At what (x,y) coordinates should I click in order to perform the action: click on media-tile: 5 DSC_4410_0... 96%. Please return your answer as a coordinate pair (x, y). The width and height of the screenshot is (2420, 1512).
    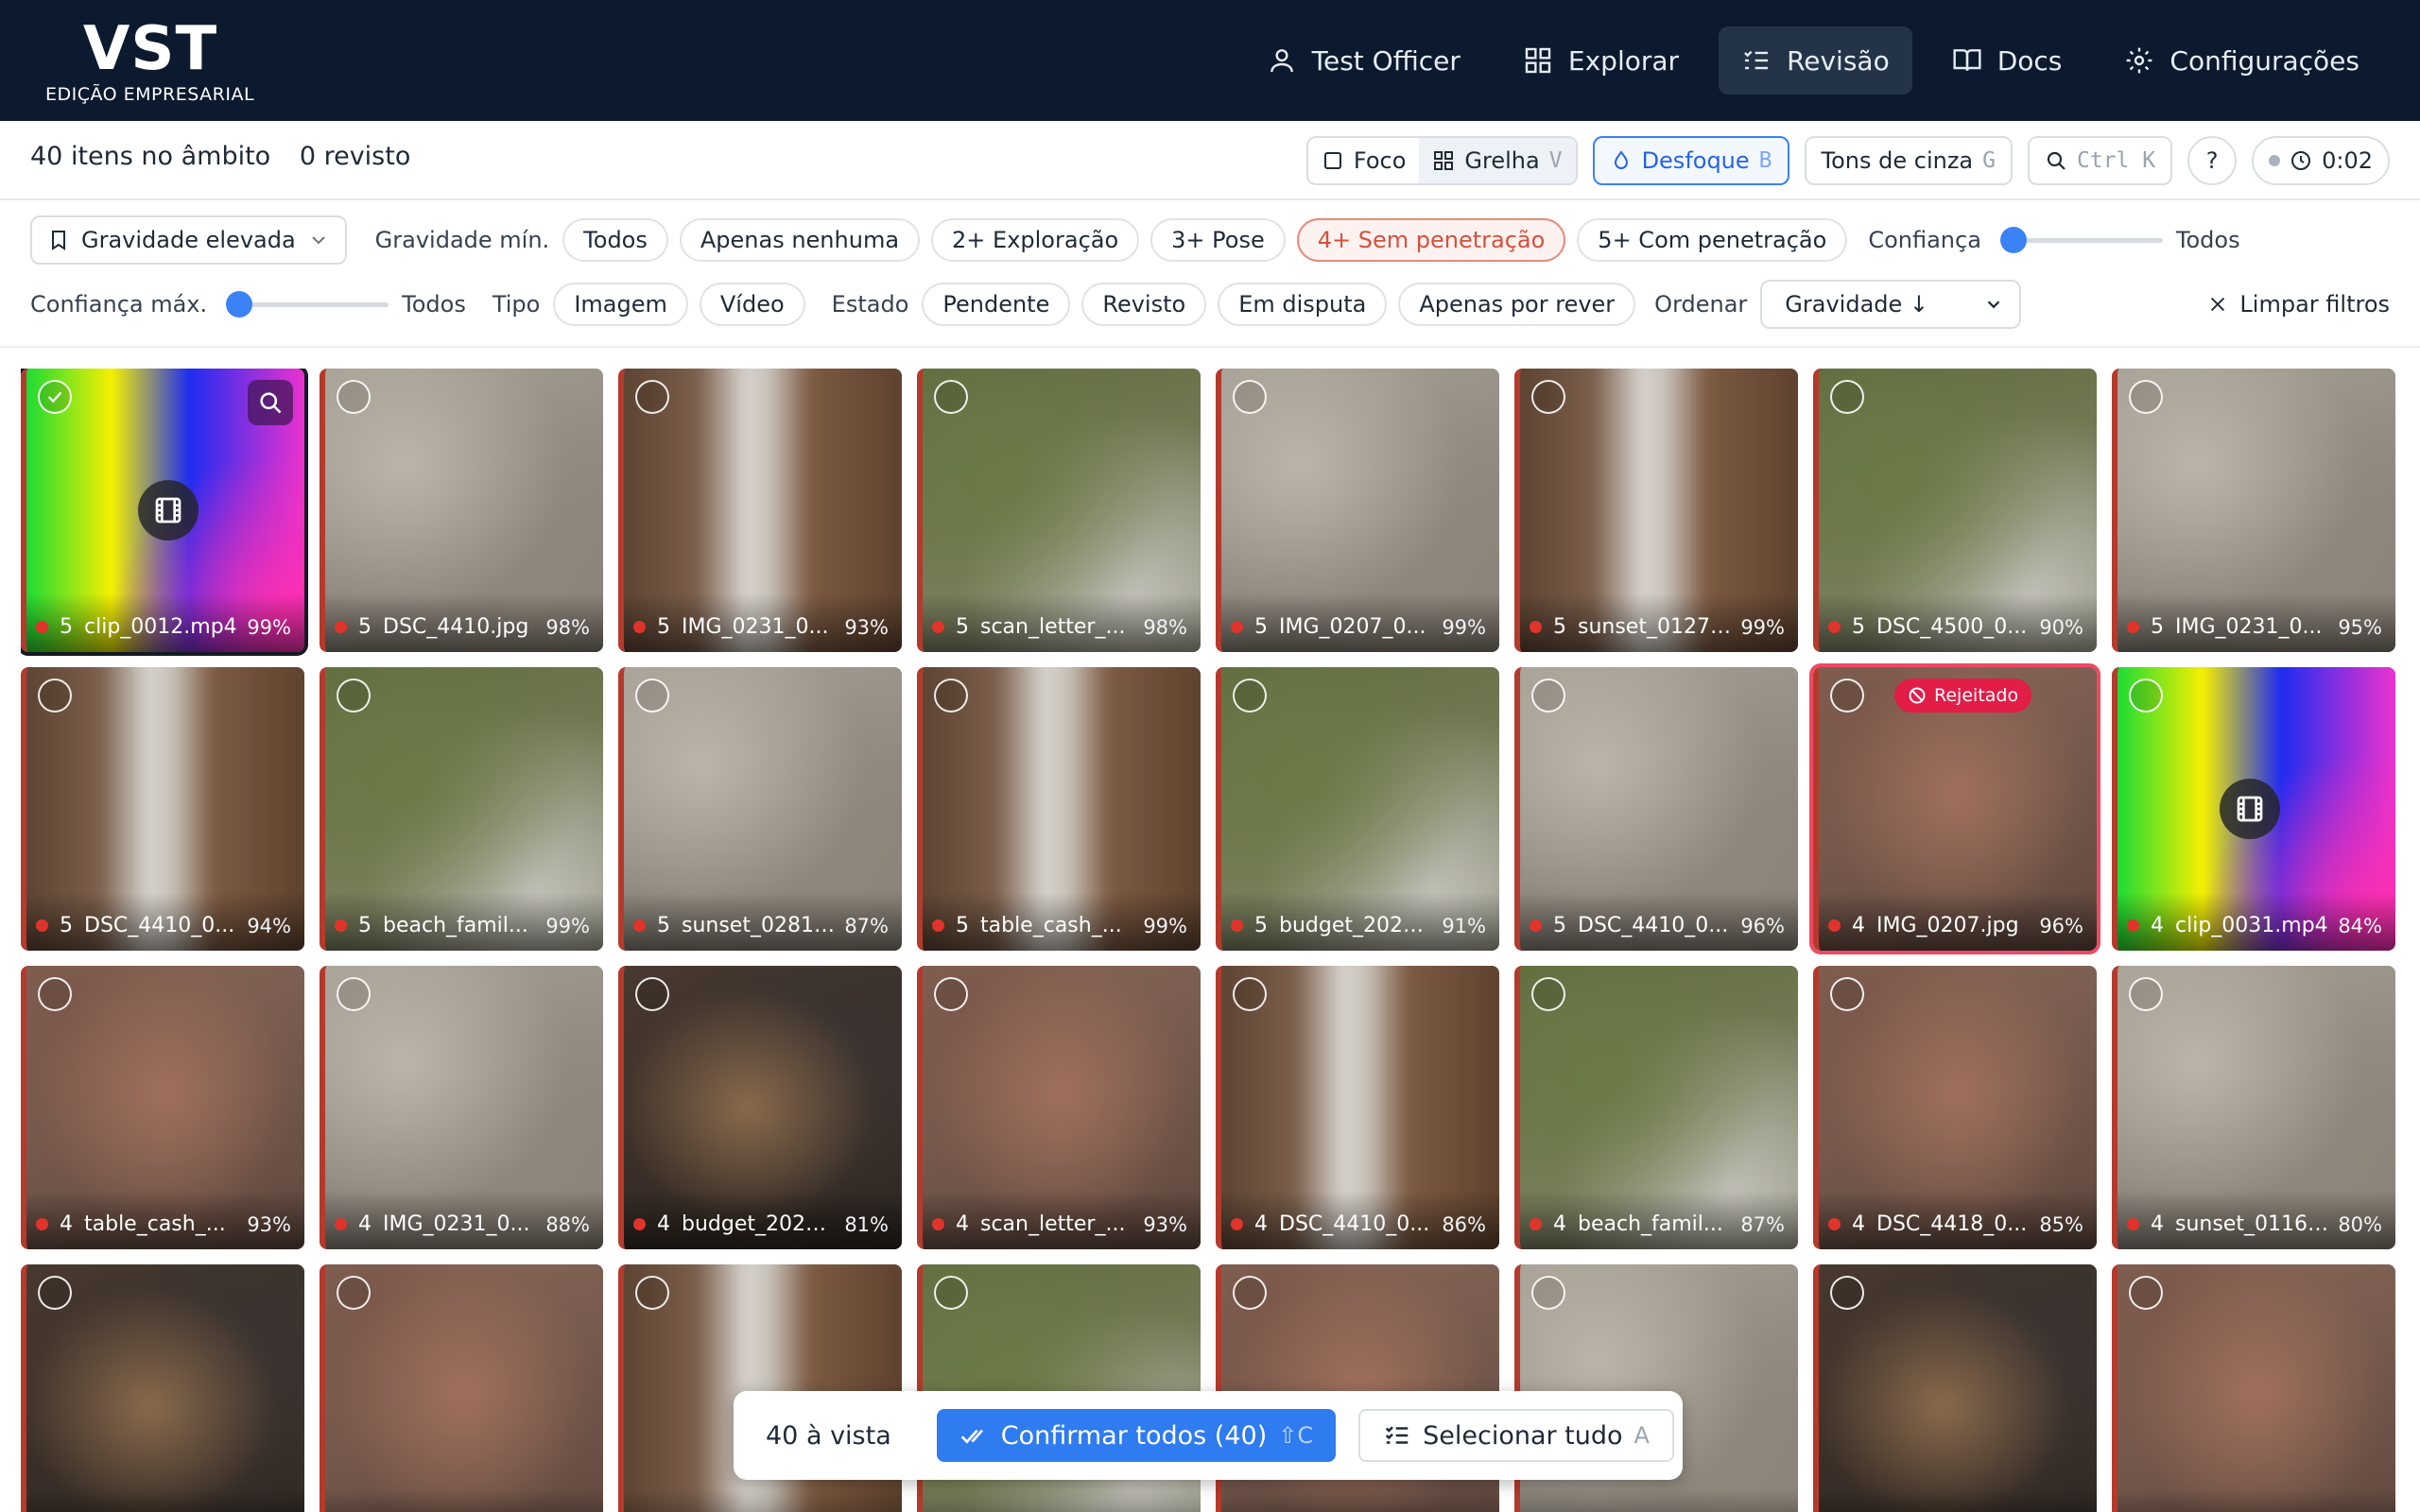
    Looking at the image, I should click on (1656, 809).